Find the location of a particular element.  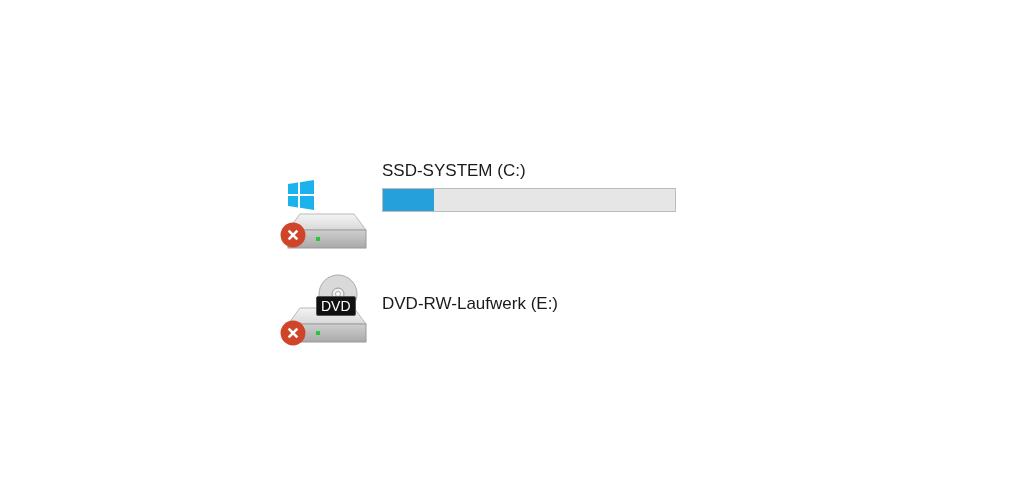

disc-label: DVD is located at coordinates (336, 306).